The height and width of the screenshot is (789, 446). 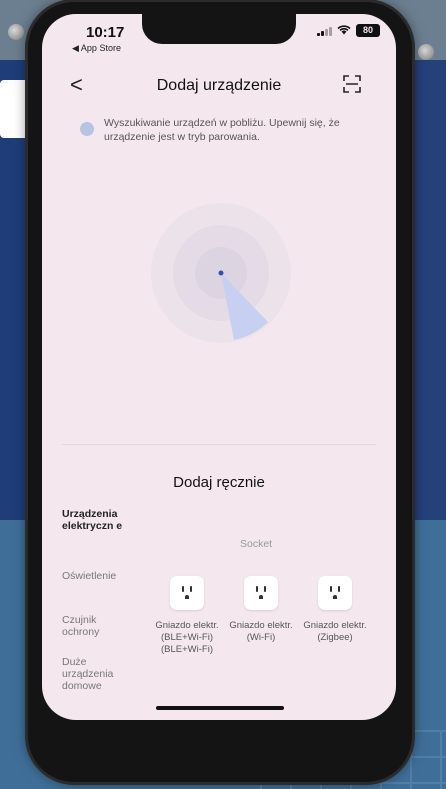 I want to click on device-label: Gniazdo elektr. (BLE+Wi-Fi) (BLE+Wi-Fi), so click(x=187, y=637).